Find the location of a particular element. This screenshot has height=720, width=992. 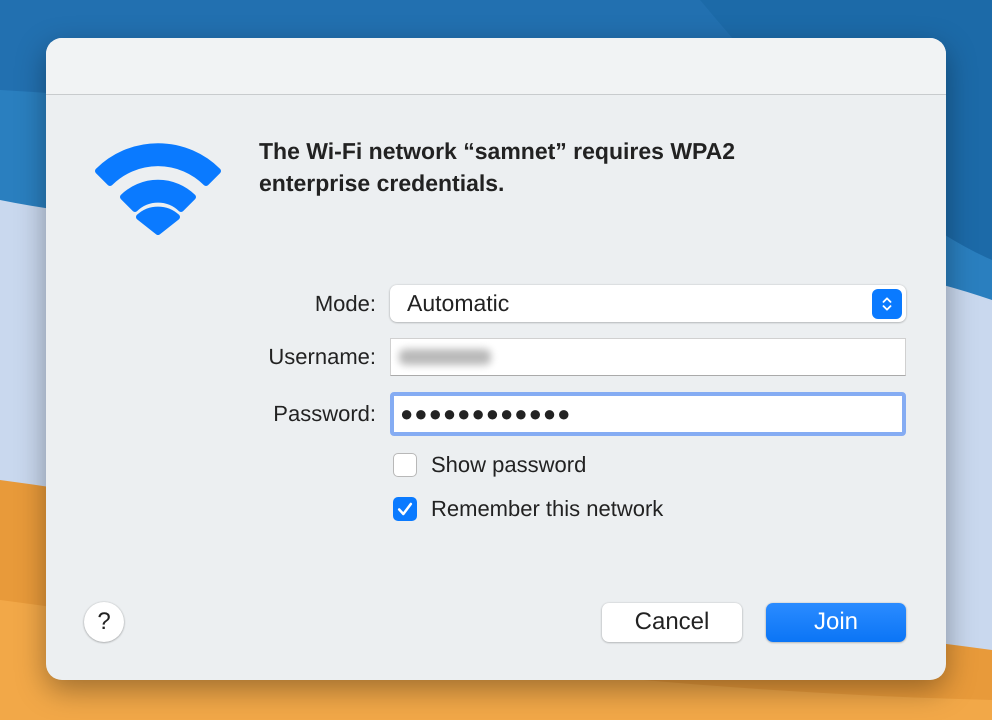

join-button: Join is located at coordinates (836, 622).